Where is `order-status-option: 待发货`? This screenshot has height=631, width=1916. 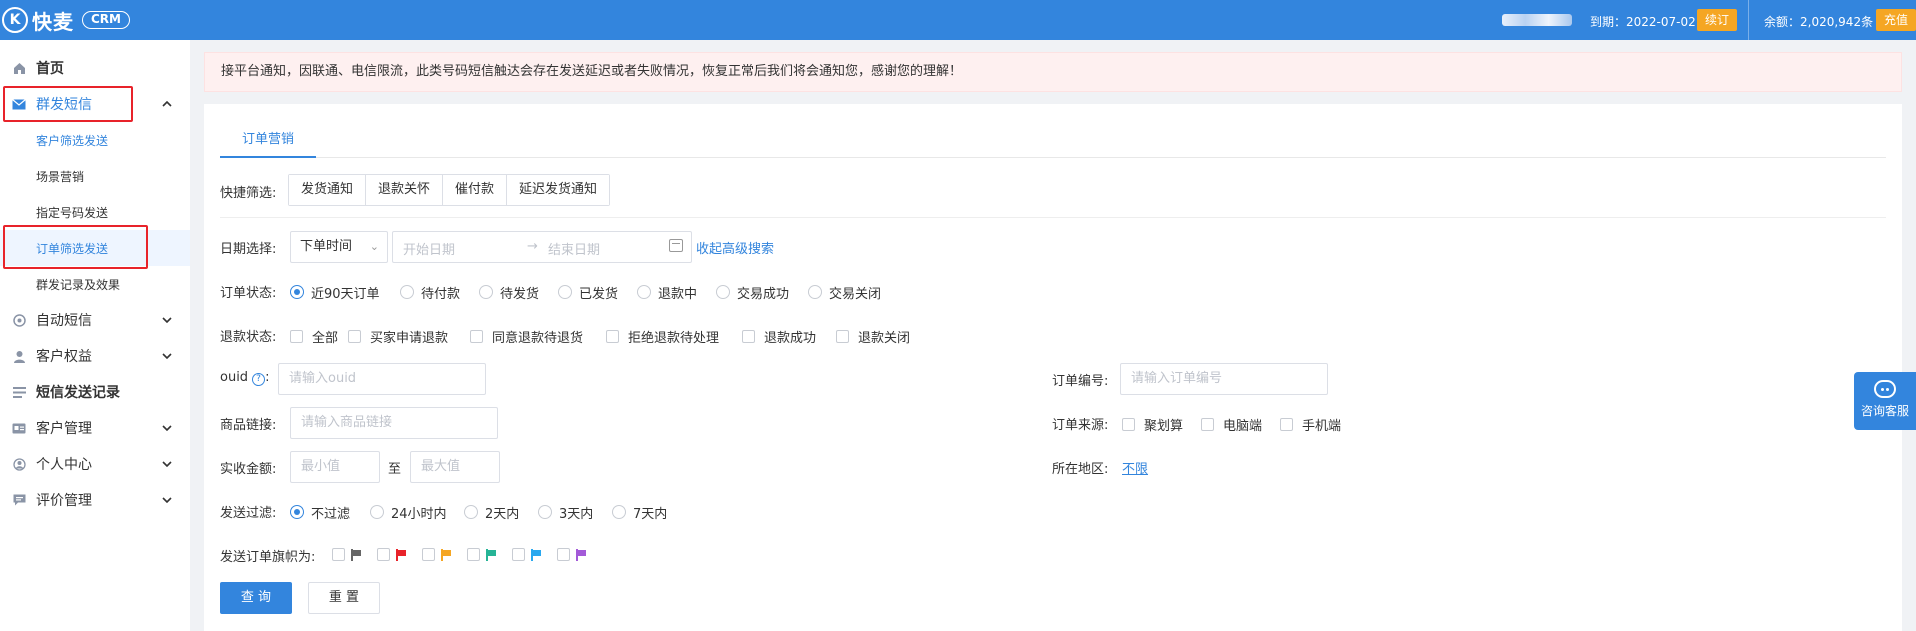
order-status-option: 待发货 is located at coordinates (509, 293).